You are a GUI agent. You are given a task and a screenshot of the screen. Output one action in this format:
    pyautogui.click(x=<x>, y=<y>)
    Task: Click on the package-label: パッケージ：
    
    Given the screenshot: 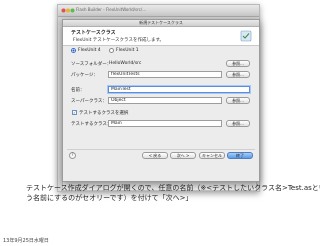 What is the action you would take?
    pyautogui.click(x=84, y=75)
    